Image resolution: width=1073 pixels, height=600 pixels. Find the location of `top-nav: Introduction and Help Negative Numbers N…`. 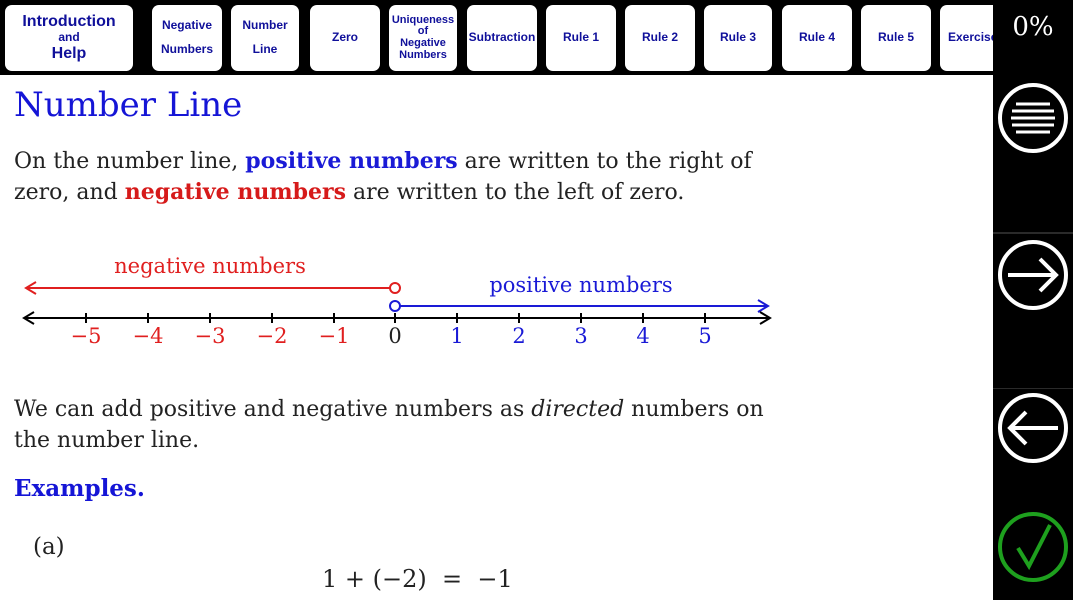

top-nav: Introduction and Help Negative Numbers N… is located at coordinates (496, 37).